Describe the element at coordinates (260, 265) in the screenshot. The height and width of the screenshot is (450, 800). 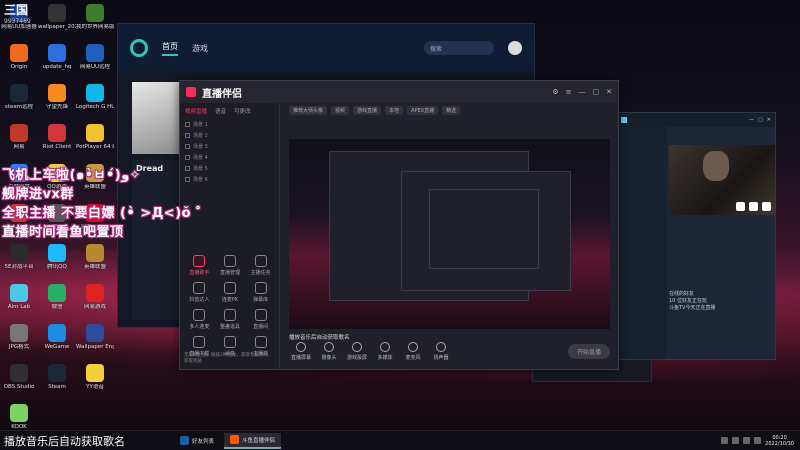
I see `tool-button: 主播任务` at that location.